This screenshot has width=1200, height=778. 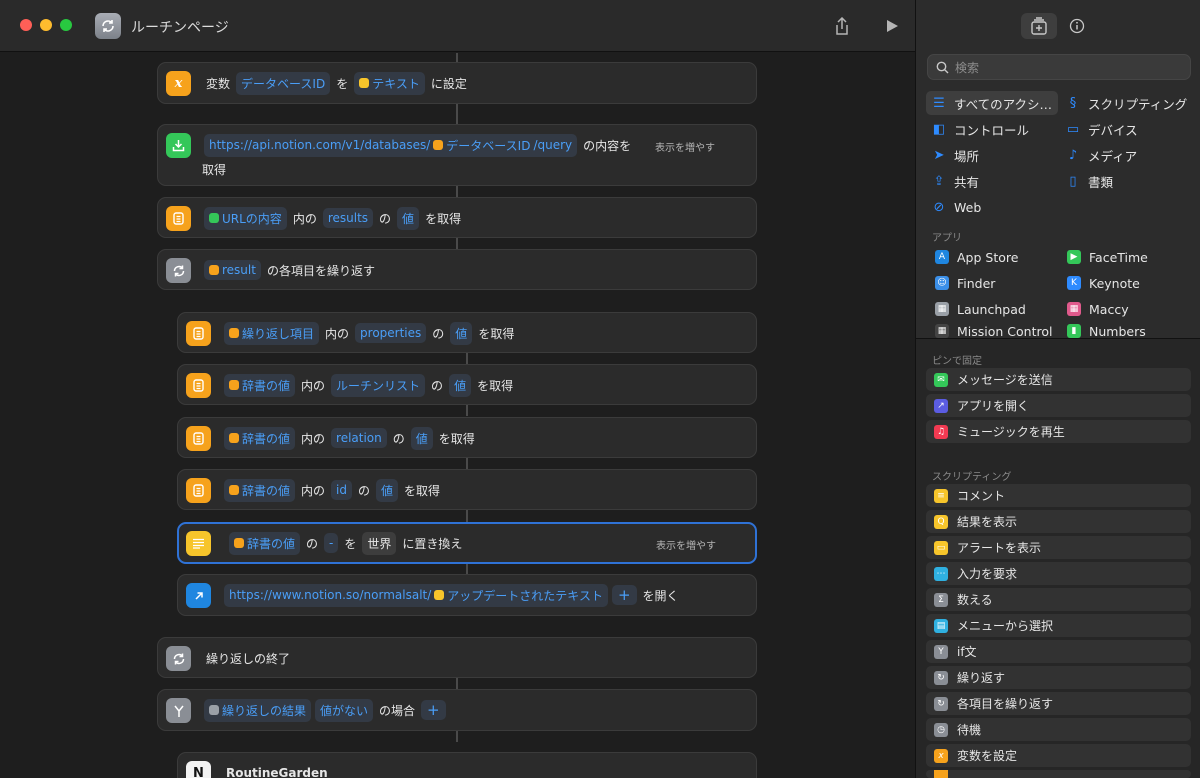 I want to click on repeat-app-icon, so click(x=108, y=26).